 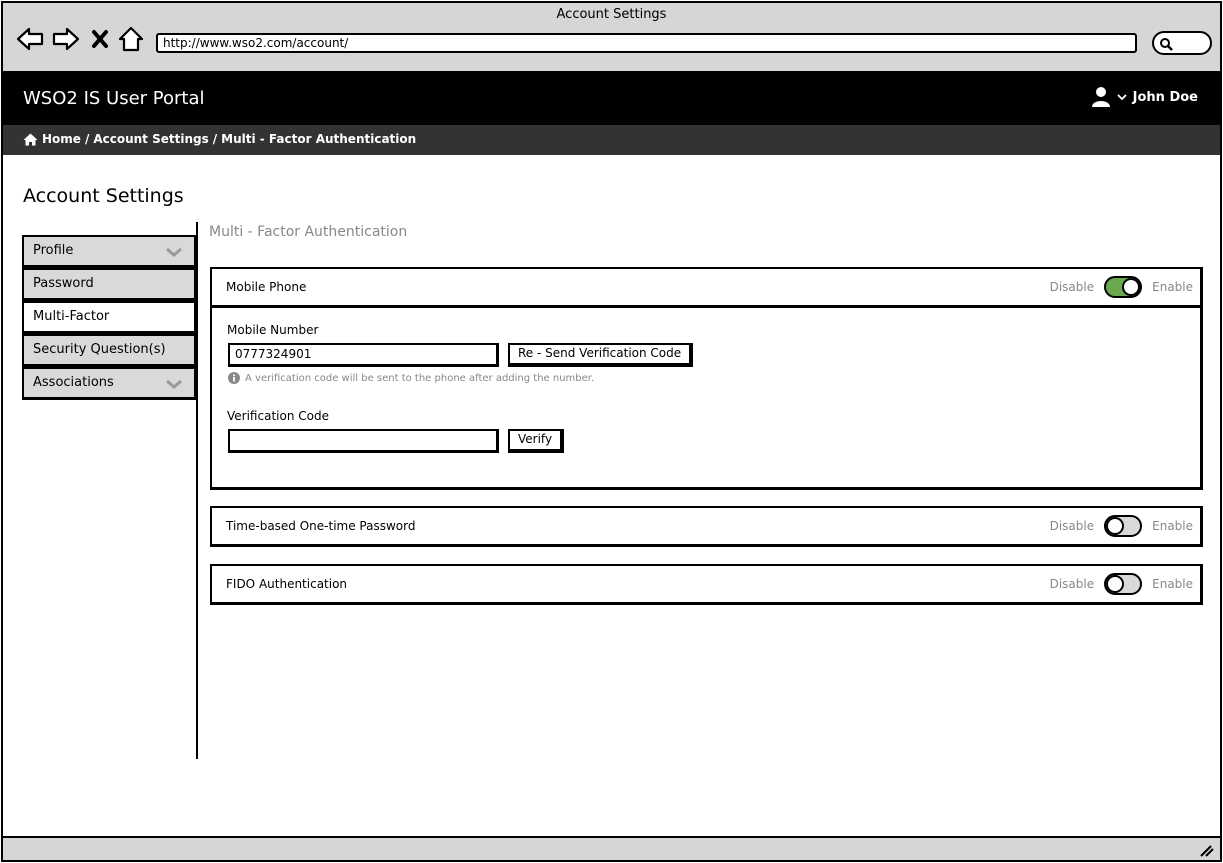 I want to click on status-bar, so click(x=611, y=848).